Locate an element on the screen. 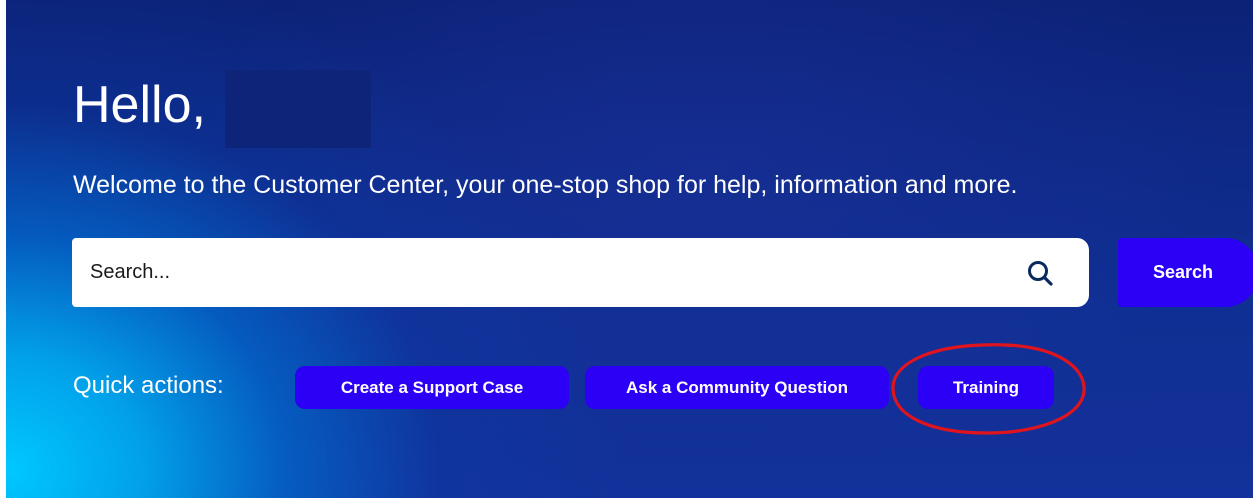 The height and width of the screenshot is (498, 1253). quick-actions-label: Quick actions: is located at coordinates (148, 385).